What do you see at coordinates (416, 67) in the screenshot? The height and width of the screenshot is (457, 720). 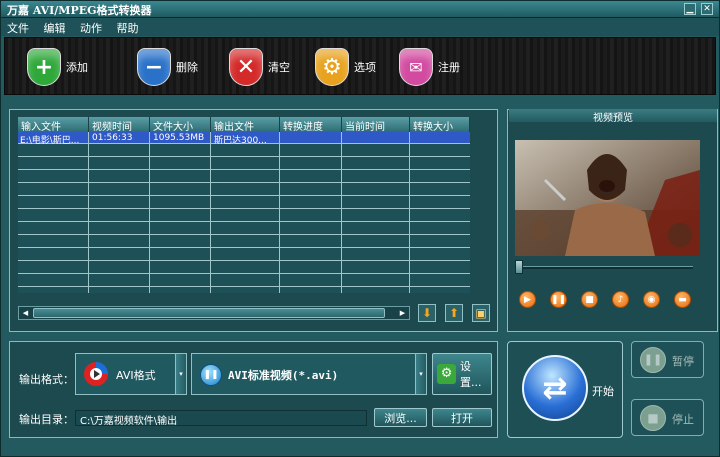 I see `register-shield-icon: ✉` at bounding box center [416, 67].